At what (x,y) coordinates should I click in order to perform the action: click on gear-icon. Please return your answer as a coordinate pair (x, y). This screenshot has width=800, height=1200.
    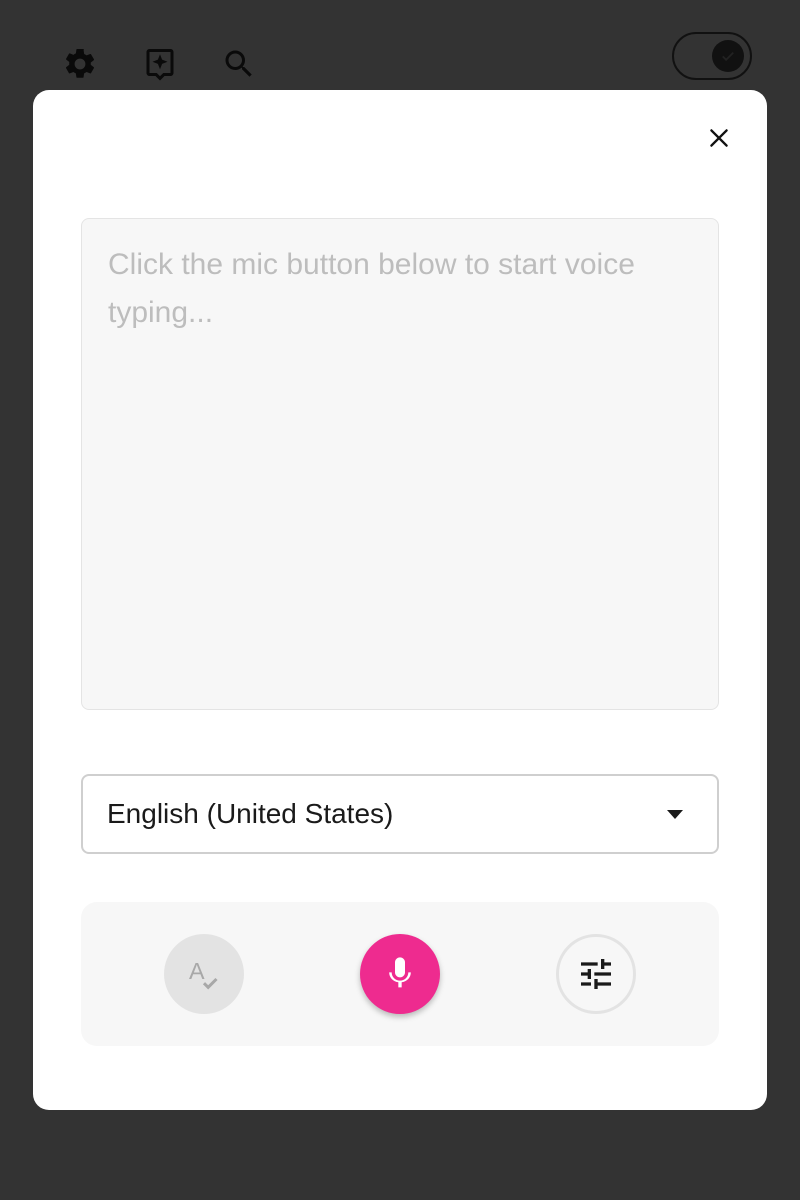
    Looking at the image, I should click on (80, 63).